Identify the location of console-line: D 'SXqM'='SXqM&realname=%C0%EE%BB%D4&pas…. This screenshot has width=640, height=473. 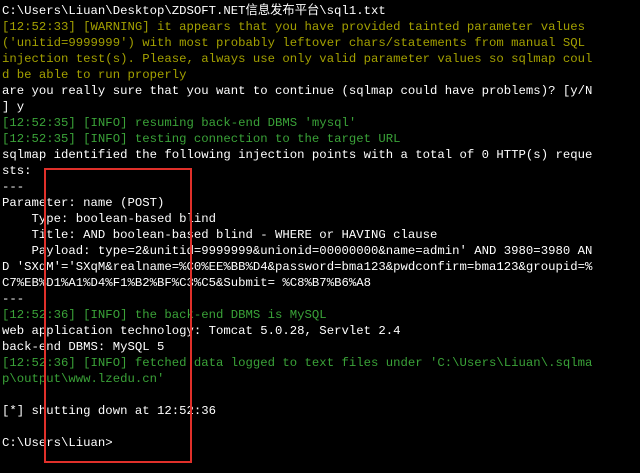
(297, 267).